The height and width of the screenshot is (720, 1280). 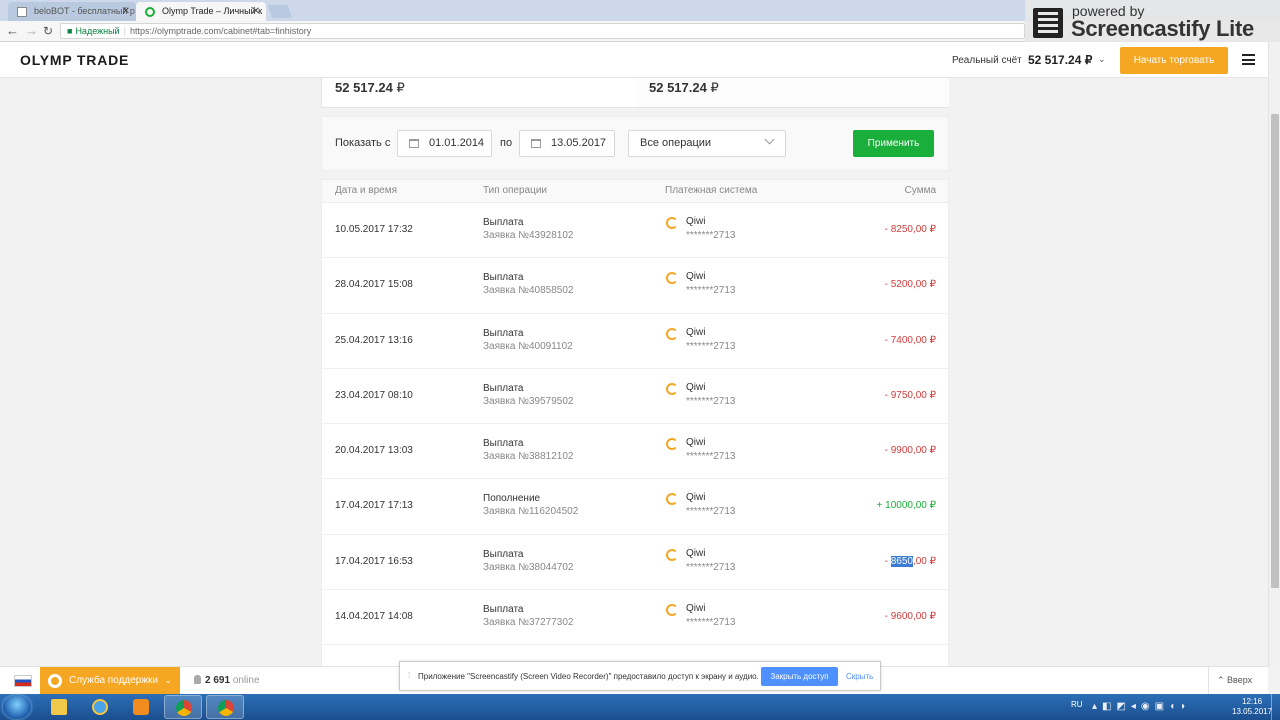 I want to click on chevron-down-icon: ⌄, so click(x=1102, y=59).